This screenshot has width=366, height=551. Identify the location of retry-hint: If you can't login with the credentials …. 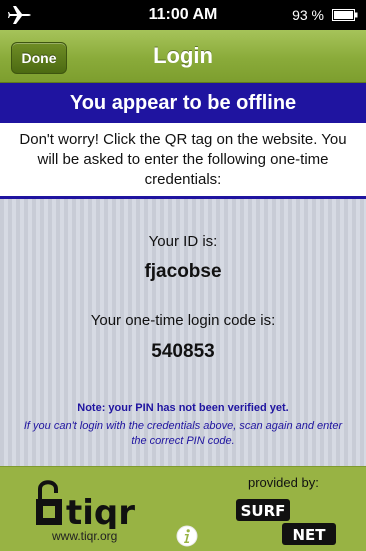
(183, 433).